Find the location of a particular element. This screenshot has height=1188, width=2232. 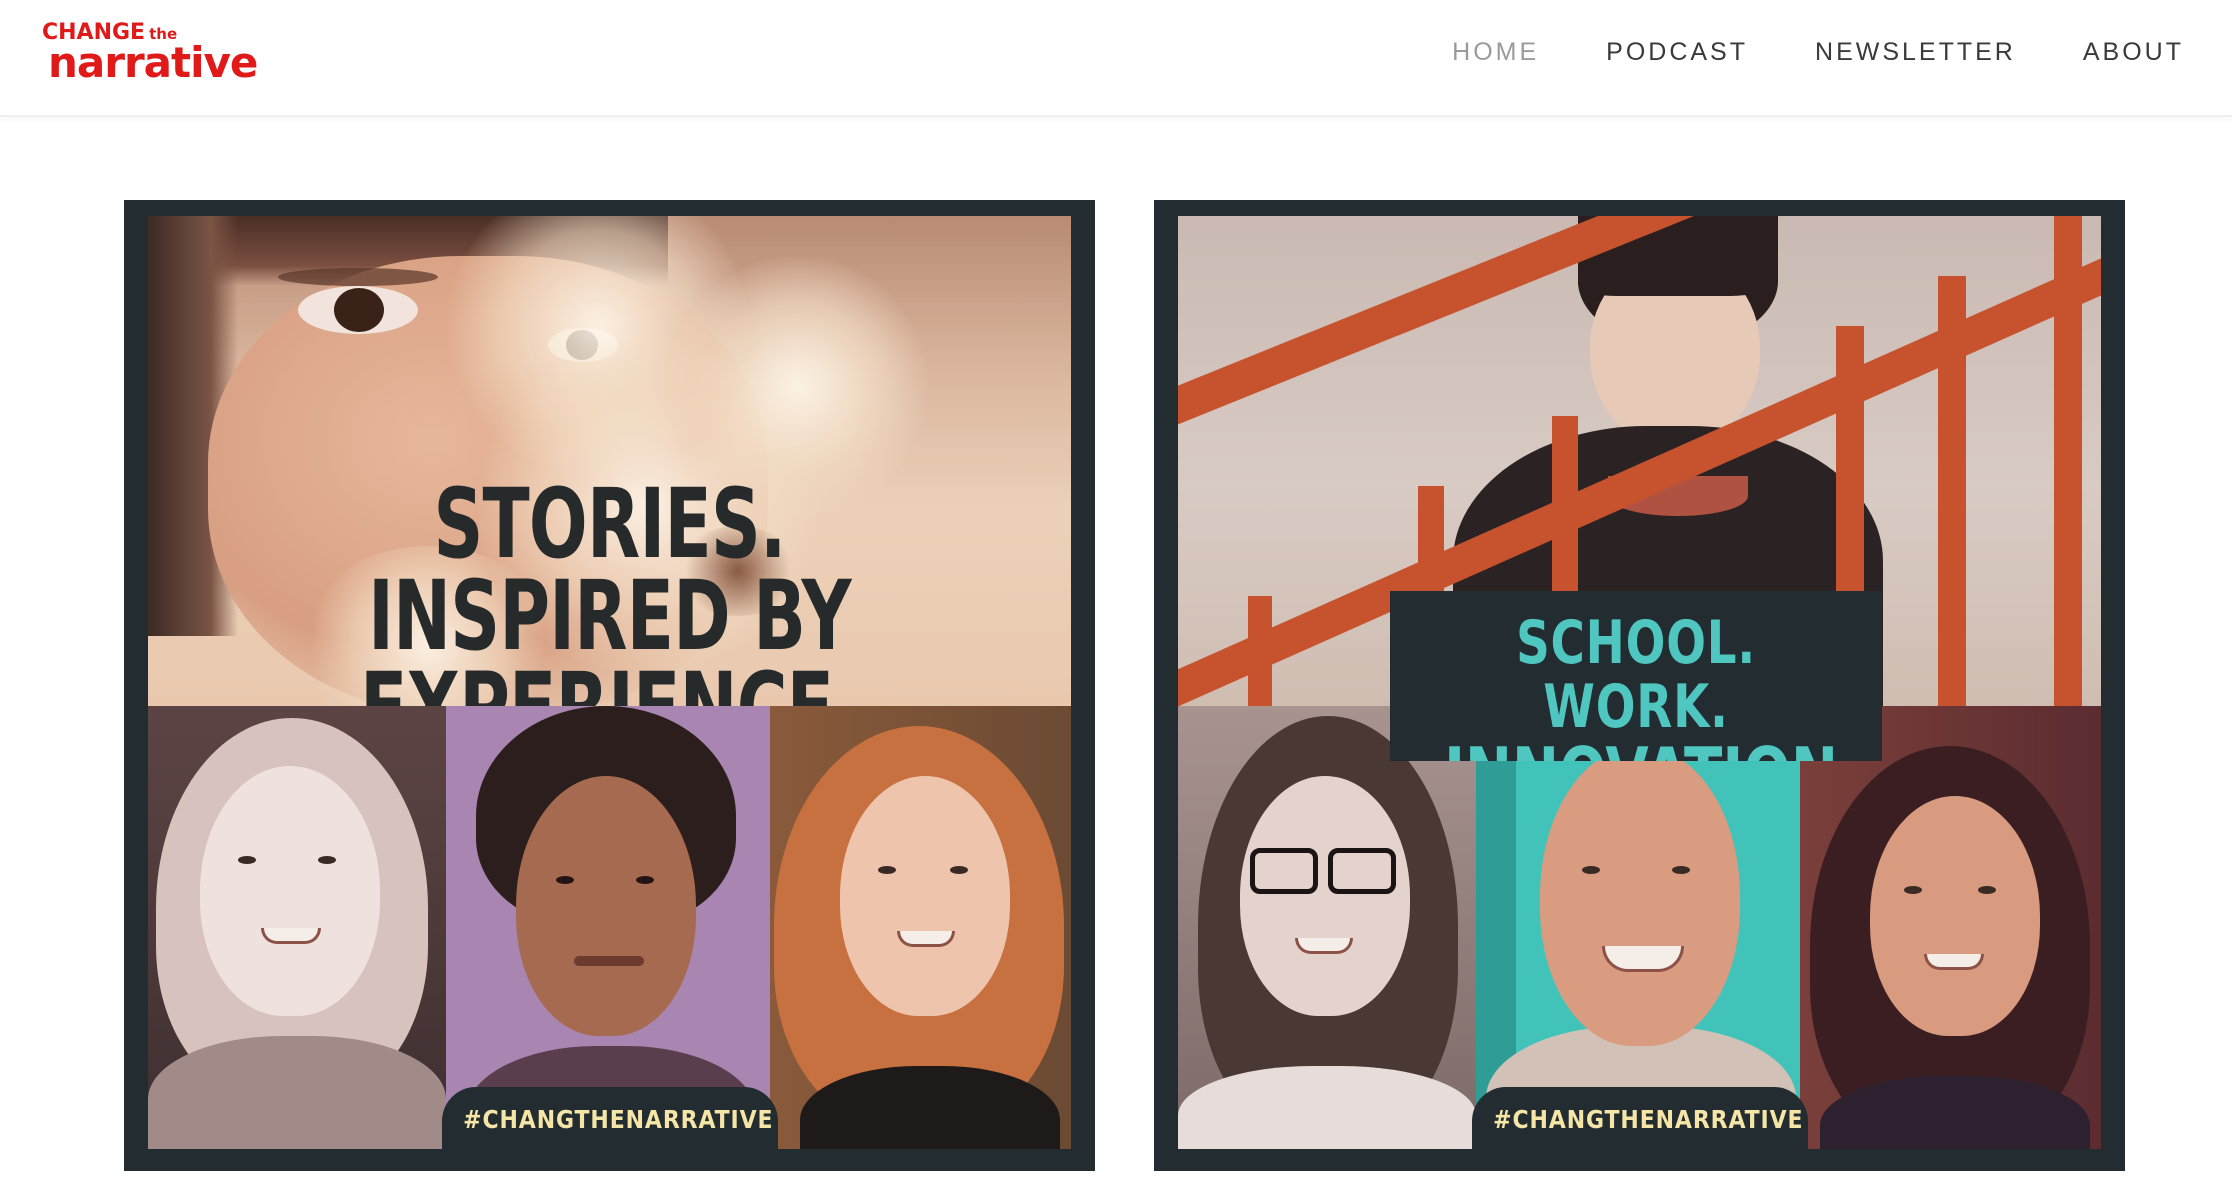

nav-newsletter: NEWSLETTER is located at coordinates (1915, 52).